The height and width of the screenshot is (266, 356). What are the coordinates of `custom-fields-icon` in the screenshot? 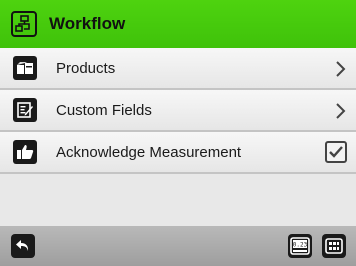 It's located at (25, 110).